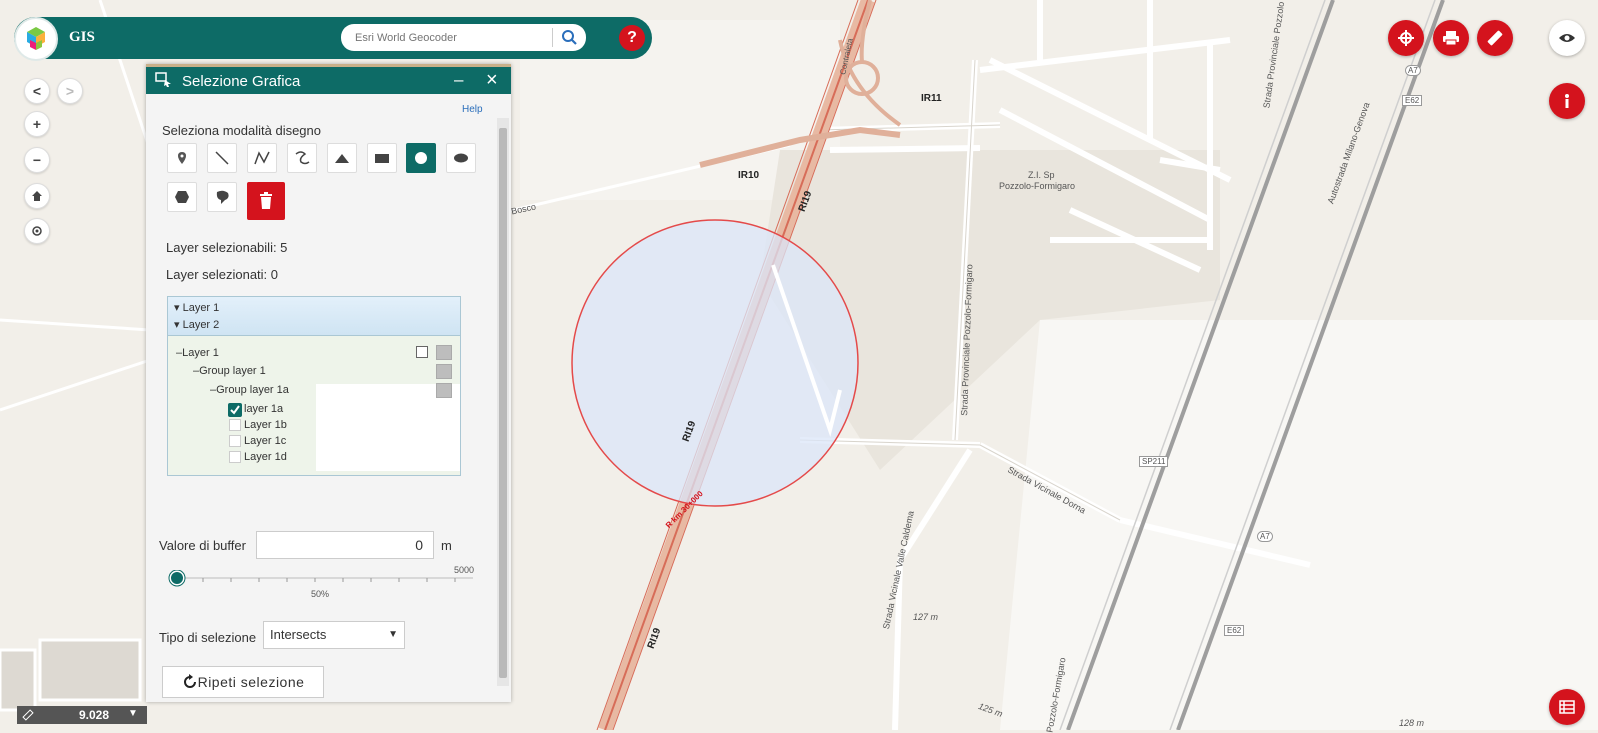 The image size is (1598, 733). I want to click on label-elev-128: 128 m, so click(1412, 723).